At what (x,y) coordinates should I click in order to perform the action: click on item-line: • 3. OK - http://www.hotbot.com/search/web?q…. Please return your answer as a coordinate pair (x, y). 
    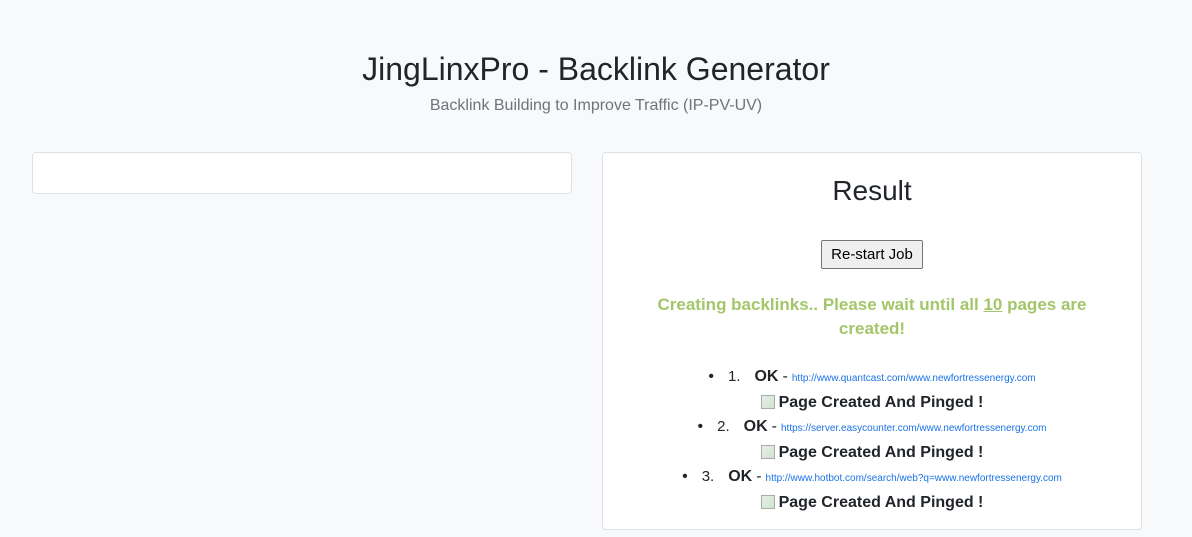
    Looking at the image, I should click on (872, 478).